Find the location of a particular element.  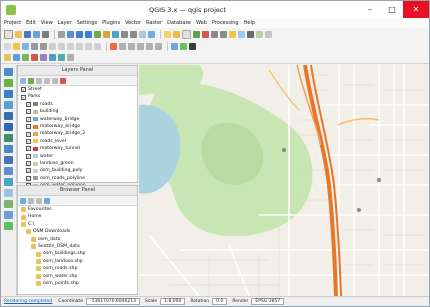

zoom-full-icon is located at coordinates (97, 34).